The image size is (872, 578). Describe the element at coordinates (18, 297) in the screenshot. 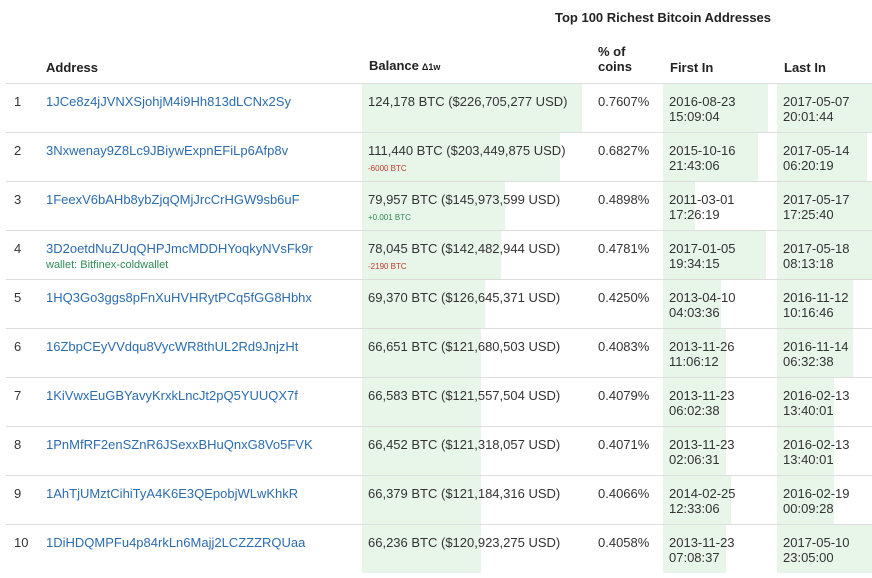

I see `row-rank: 5` at that location.